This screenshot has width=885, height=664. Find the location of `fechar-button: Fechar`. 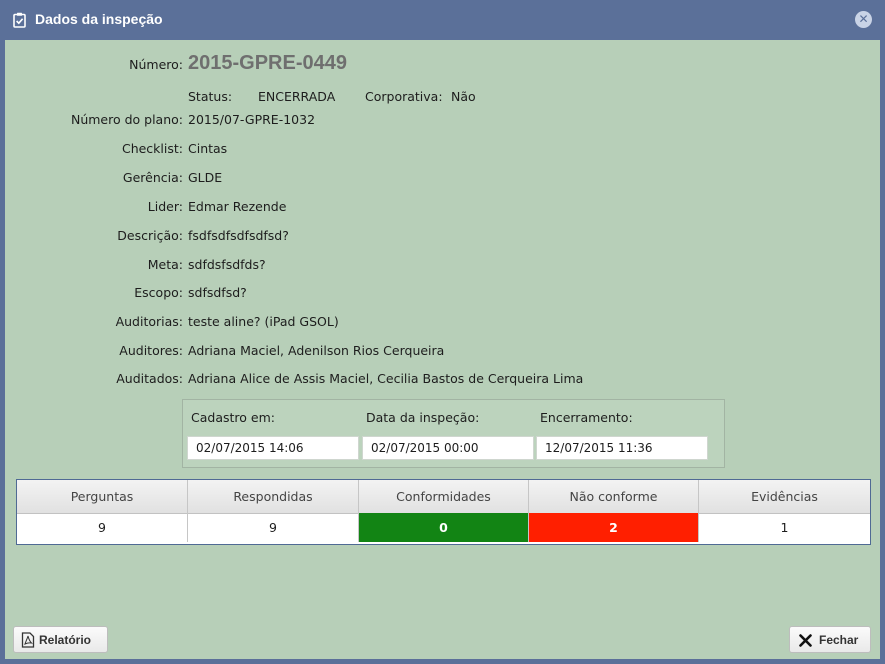

fechar-button: Fechar is located at coordinates (830, 639).